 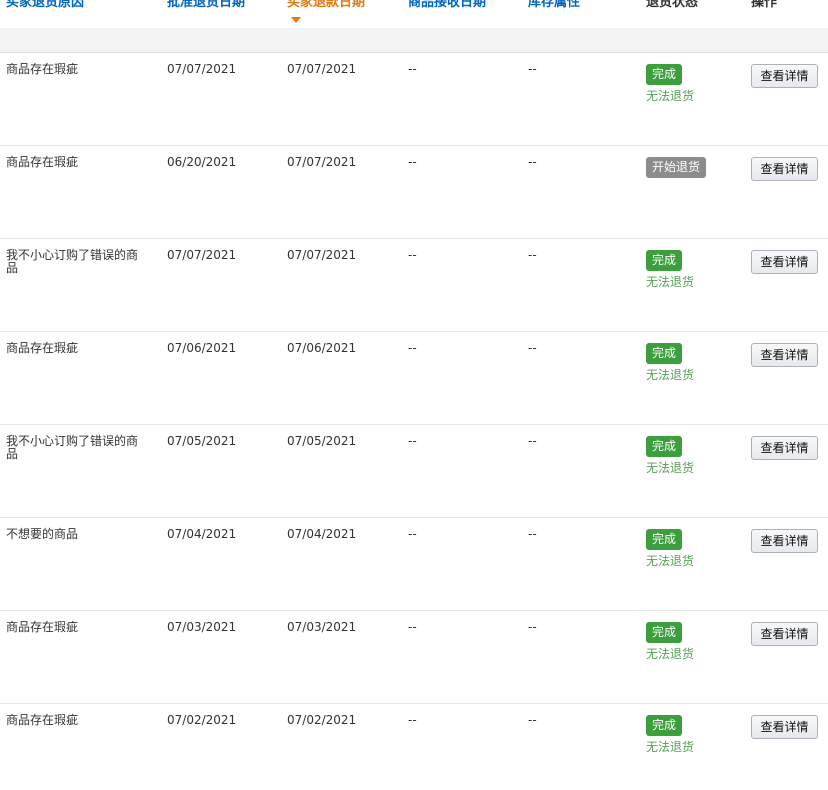 I want to click on status-cell: 开始退货, so click(x=676, y=167).